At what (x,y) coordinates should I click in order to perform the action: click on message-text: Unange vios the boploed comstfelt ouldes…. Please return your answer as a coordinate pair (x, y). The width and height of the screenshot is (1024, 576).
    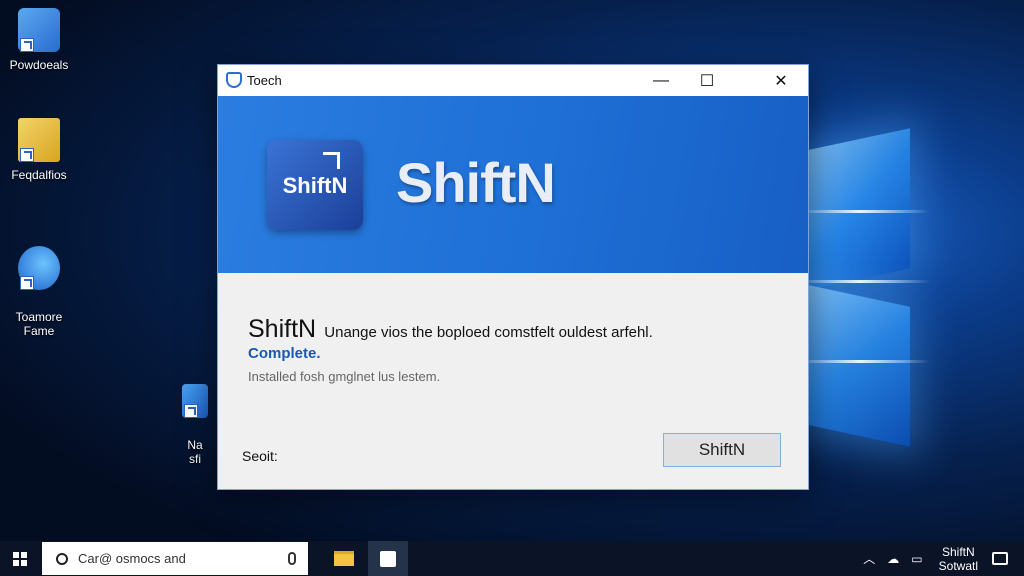
    Looking at the image, I should click on (488, 332).